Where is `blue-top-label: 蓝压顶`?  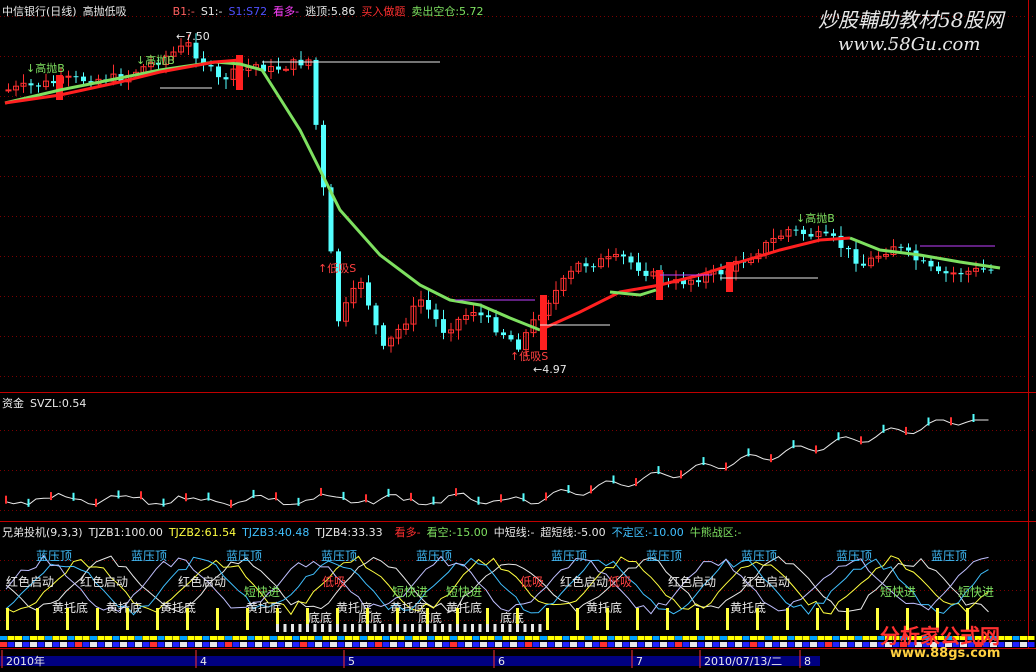
blue-top-label: 蓝压顶 is located at coordinates (339, 556).